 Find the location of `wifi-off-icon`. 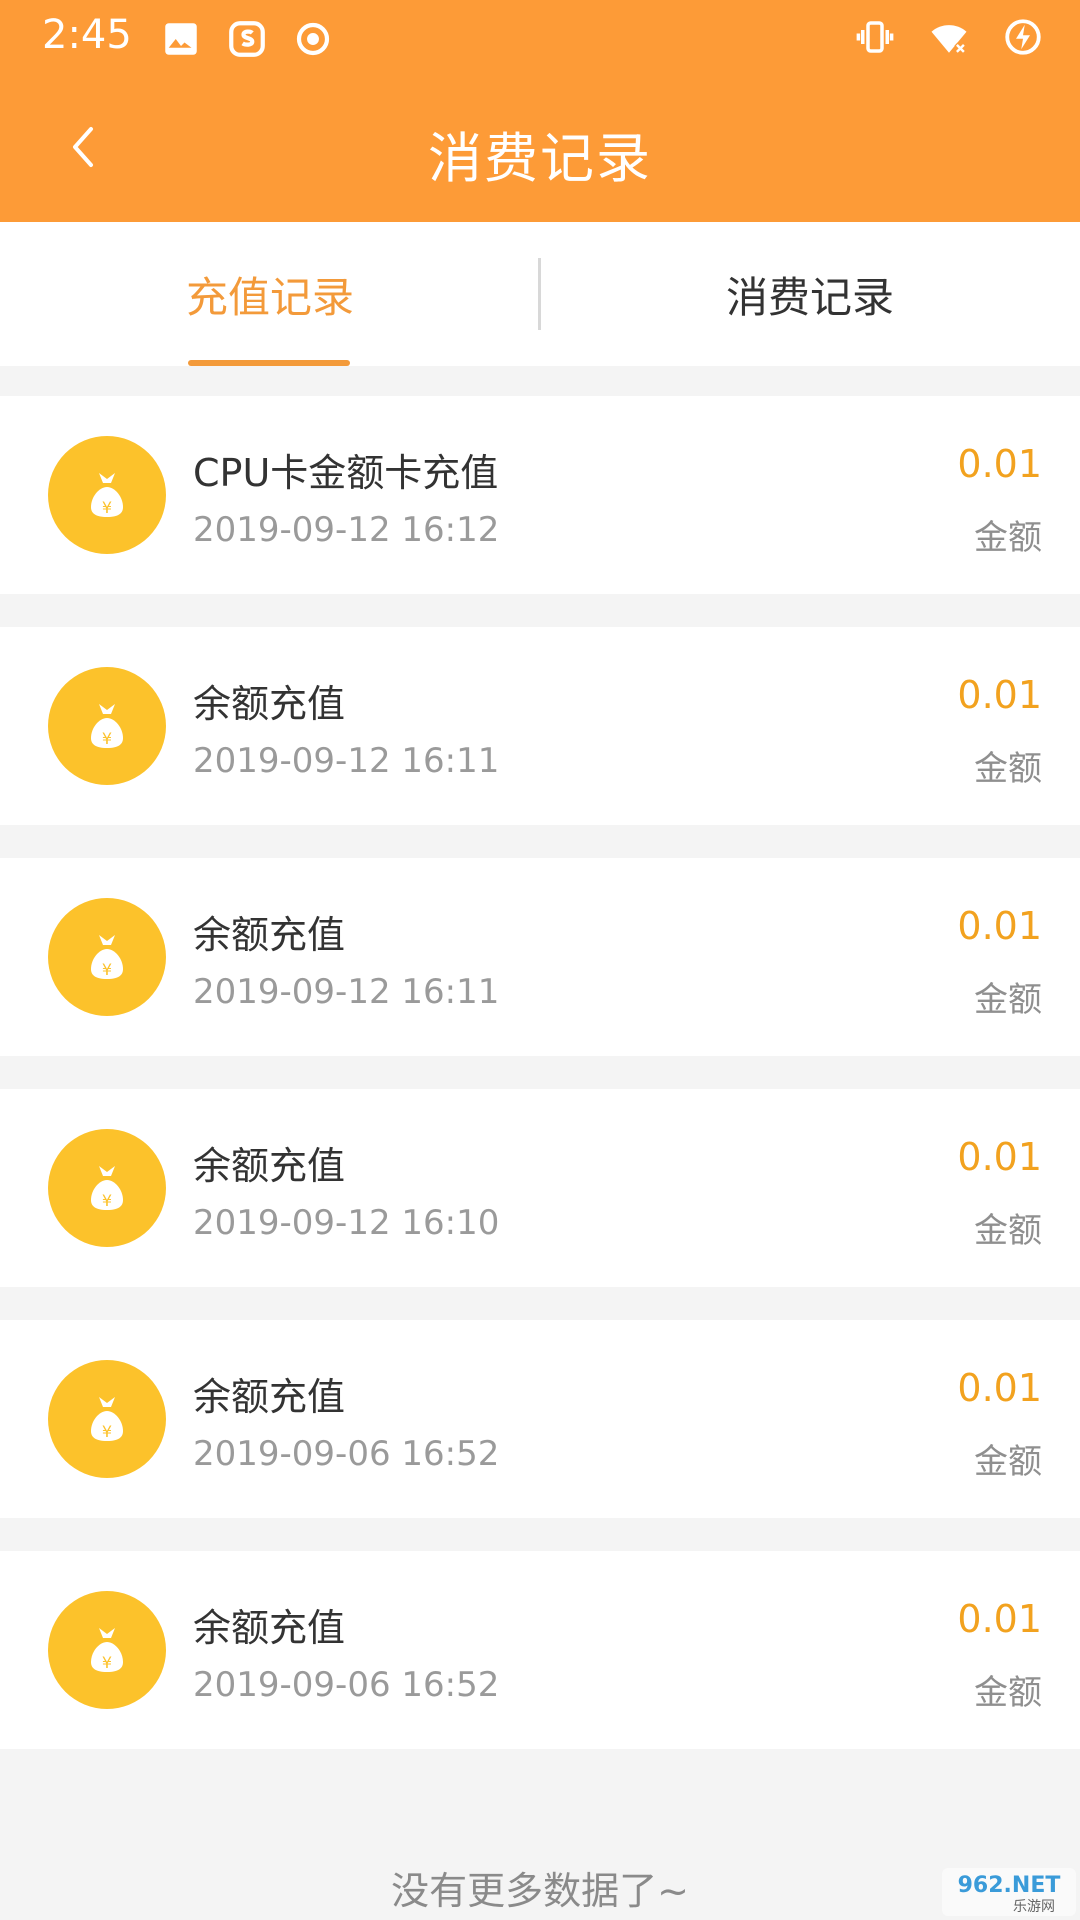

wifi-off-icon is located at coordinates (949, 40).